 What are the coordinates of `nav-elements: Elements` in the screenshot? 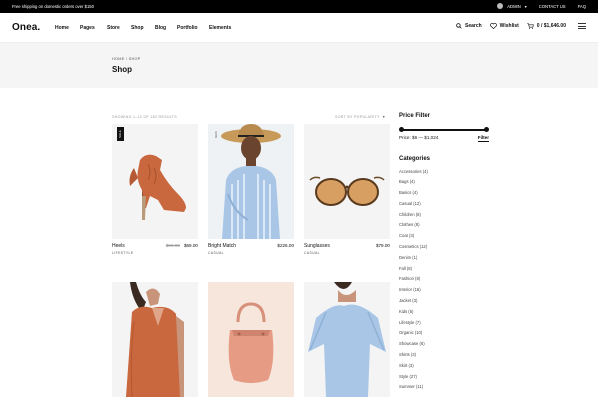 It's located at (220, 28).